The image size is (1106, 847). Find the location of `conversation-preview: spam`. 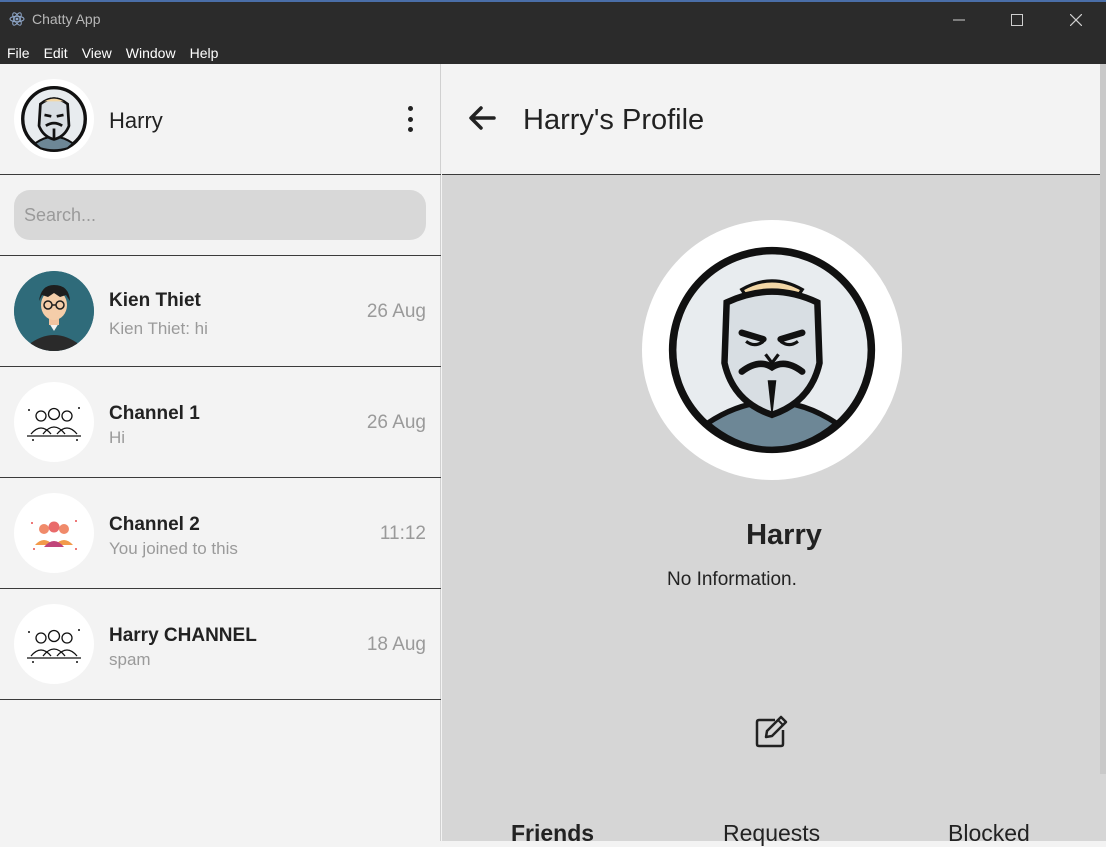

conversation-preview: spam is located at coordinates (130, 659).